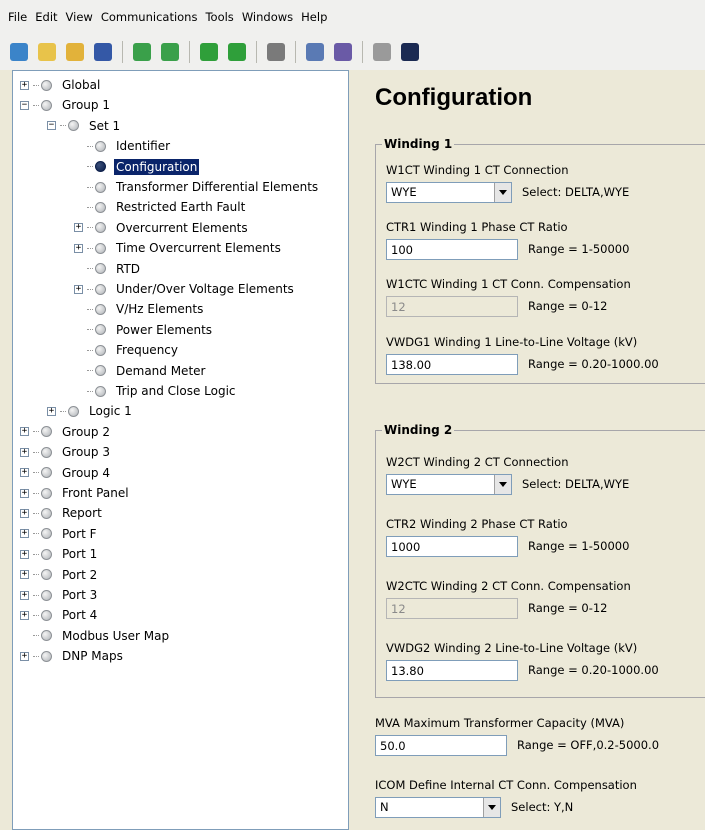  Describe the element at coordinates (410, 52) in the screenshot. I see `terminal-icon` at that location.